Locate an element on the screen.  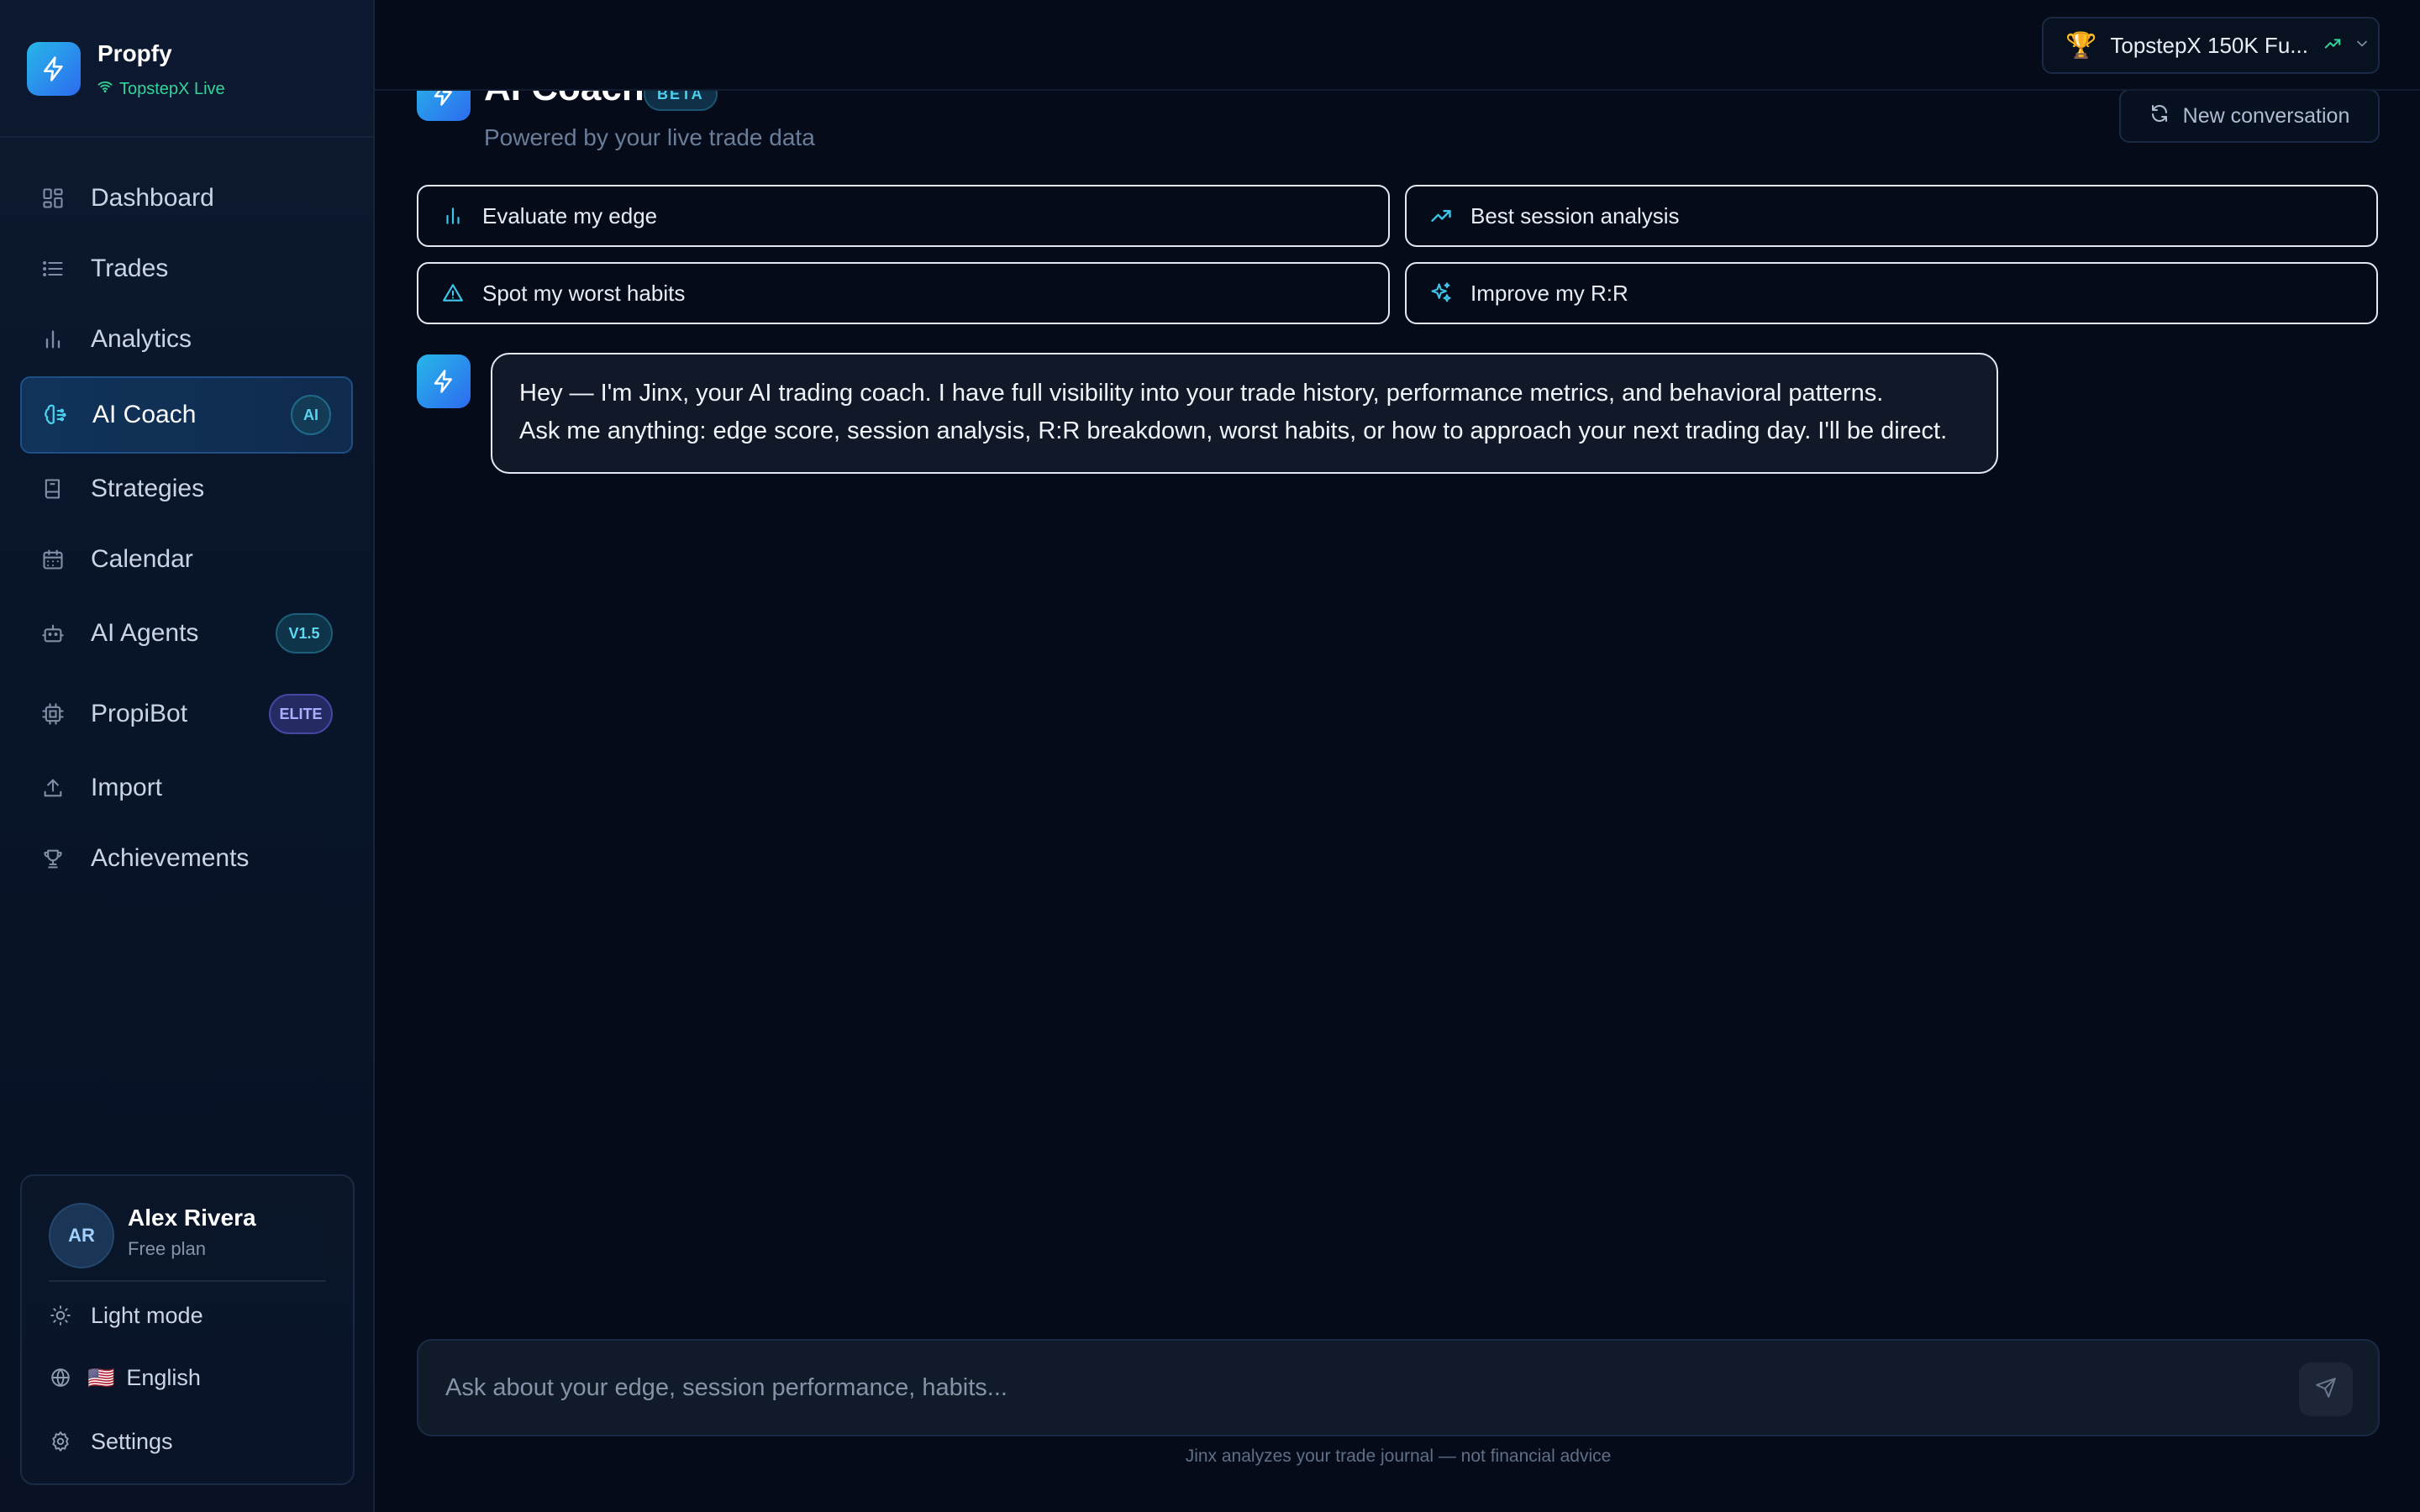
sidebar-item-label: Analytics is located at coordinates (142, 339).